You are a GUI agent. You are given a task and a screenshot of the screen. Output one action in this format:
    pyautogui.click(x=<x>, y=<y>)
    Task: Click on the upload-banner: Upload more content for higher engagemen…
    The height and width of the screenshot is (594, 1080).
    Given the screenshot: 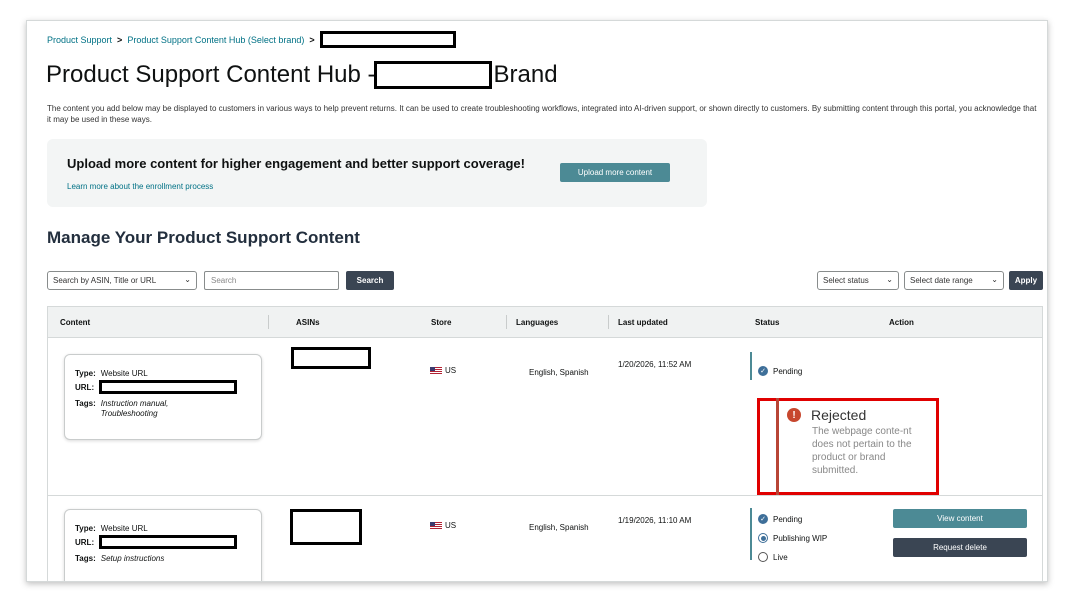 What is the action you would take?
    pyautogui.click(x=377, y=173)
    